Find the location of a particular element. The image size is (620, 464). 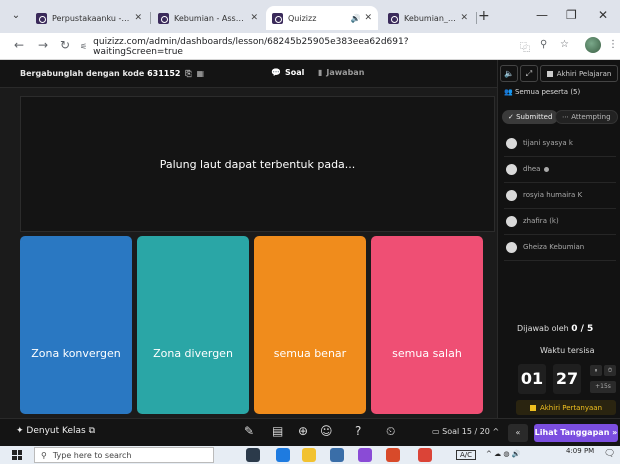

input-language-indicator: A/C is located at coordinates (466, 455).